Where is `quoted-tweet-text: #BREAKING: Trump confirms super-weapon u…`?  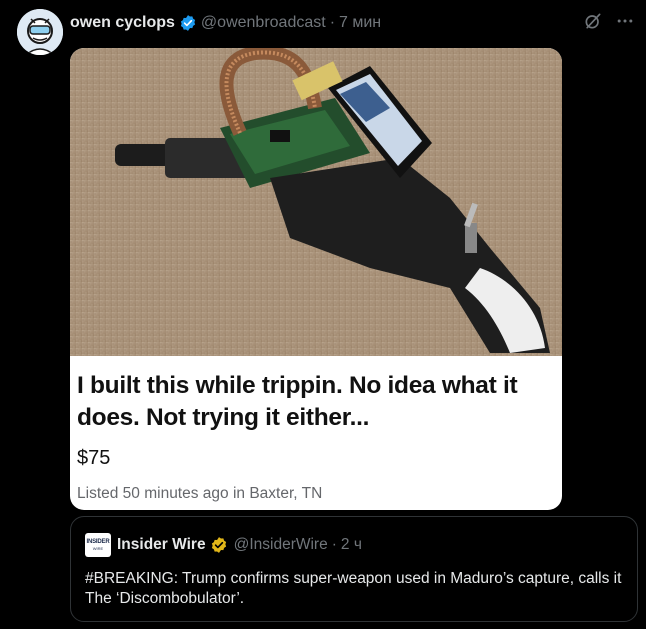 quoted-tweet-text: #BREAKING: Trump confirms super-weapon u… is located at coordinates (353, 588).